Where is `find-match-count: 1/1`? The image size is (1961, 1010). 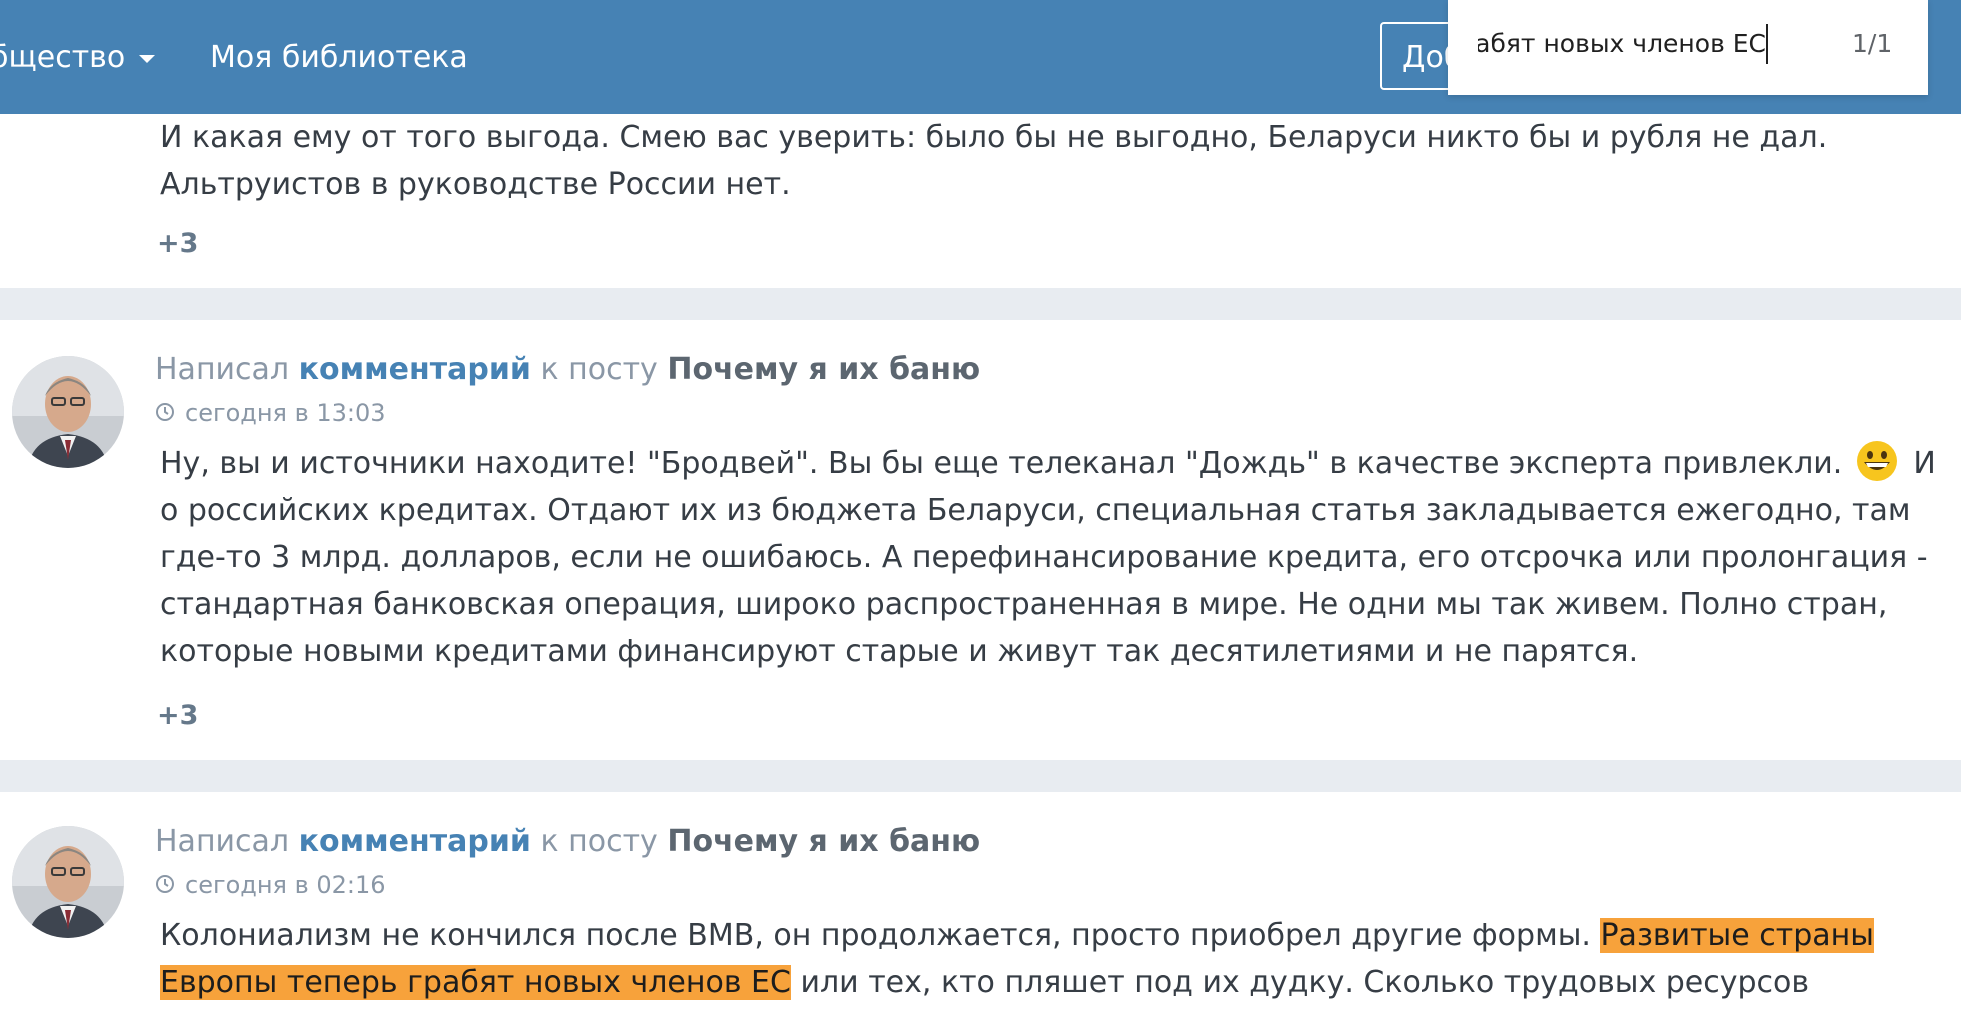 find-match-count: 1/1 is located at coordinates (1872, 43).